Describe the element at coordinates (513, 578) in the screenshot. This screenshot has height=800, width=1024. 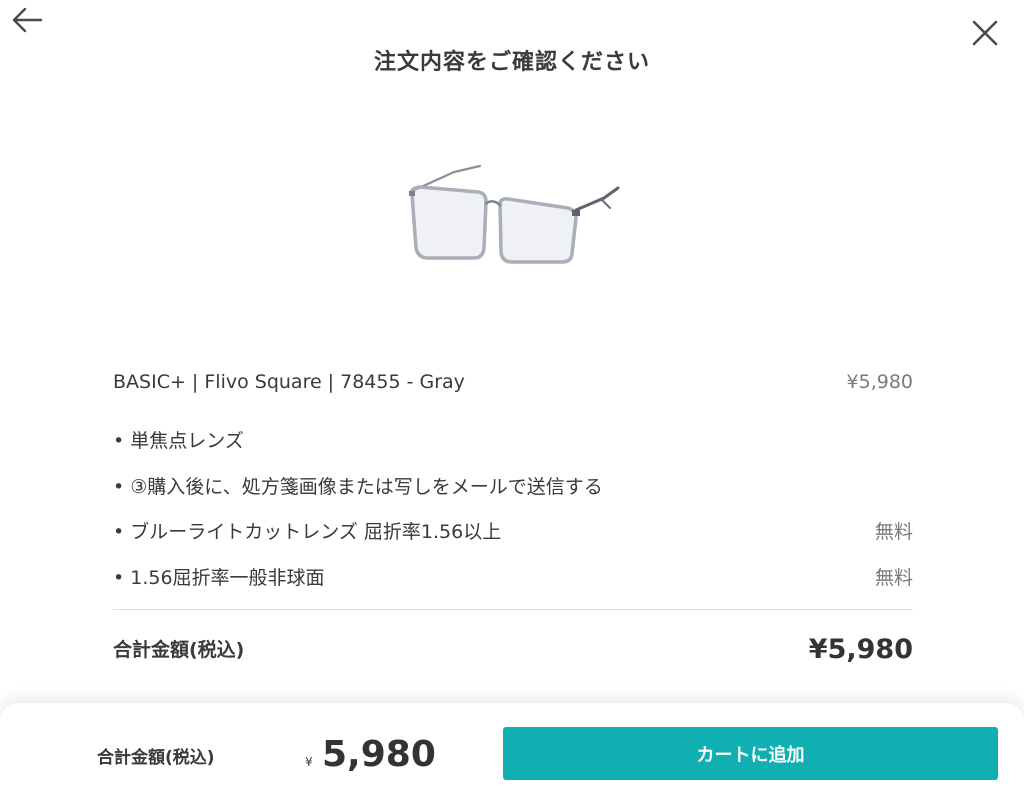
I see `option-row-refractive-index: • 1.56屈折率一般非球面 無料` at that location.